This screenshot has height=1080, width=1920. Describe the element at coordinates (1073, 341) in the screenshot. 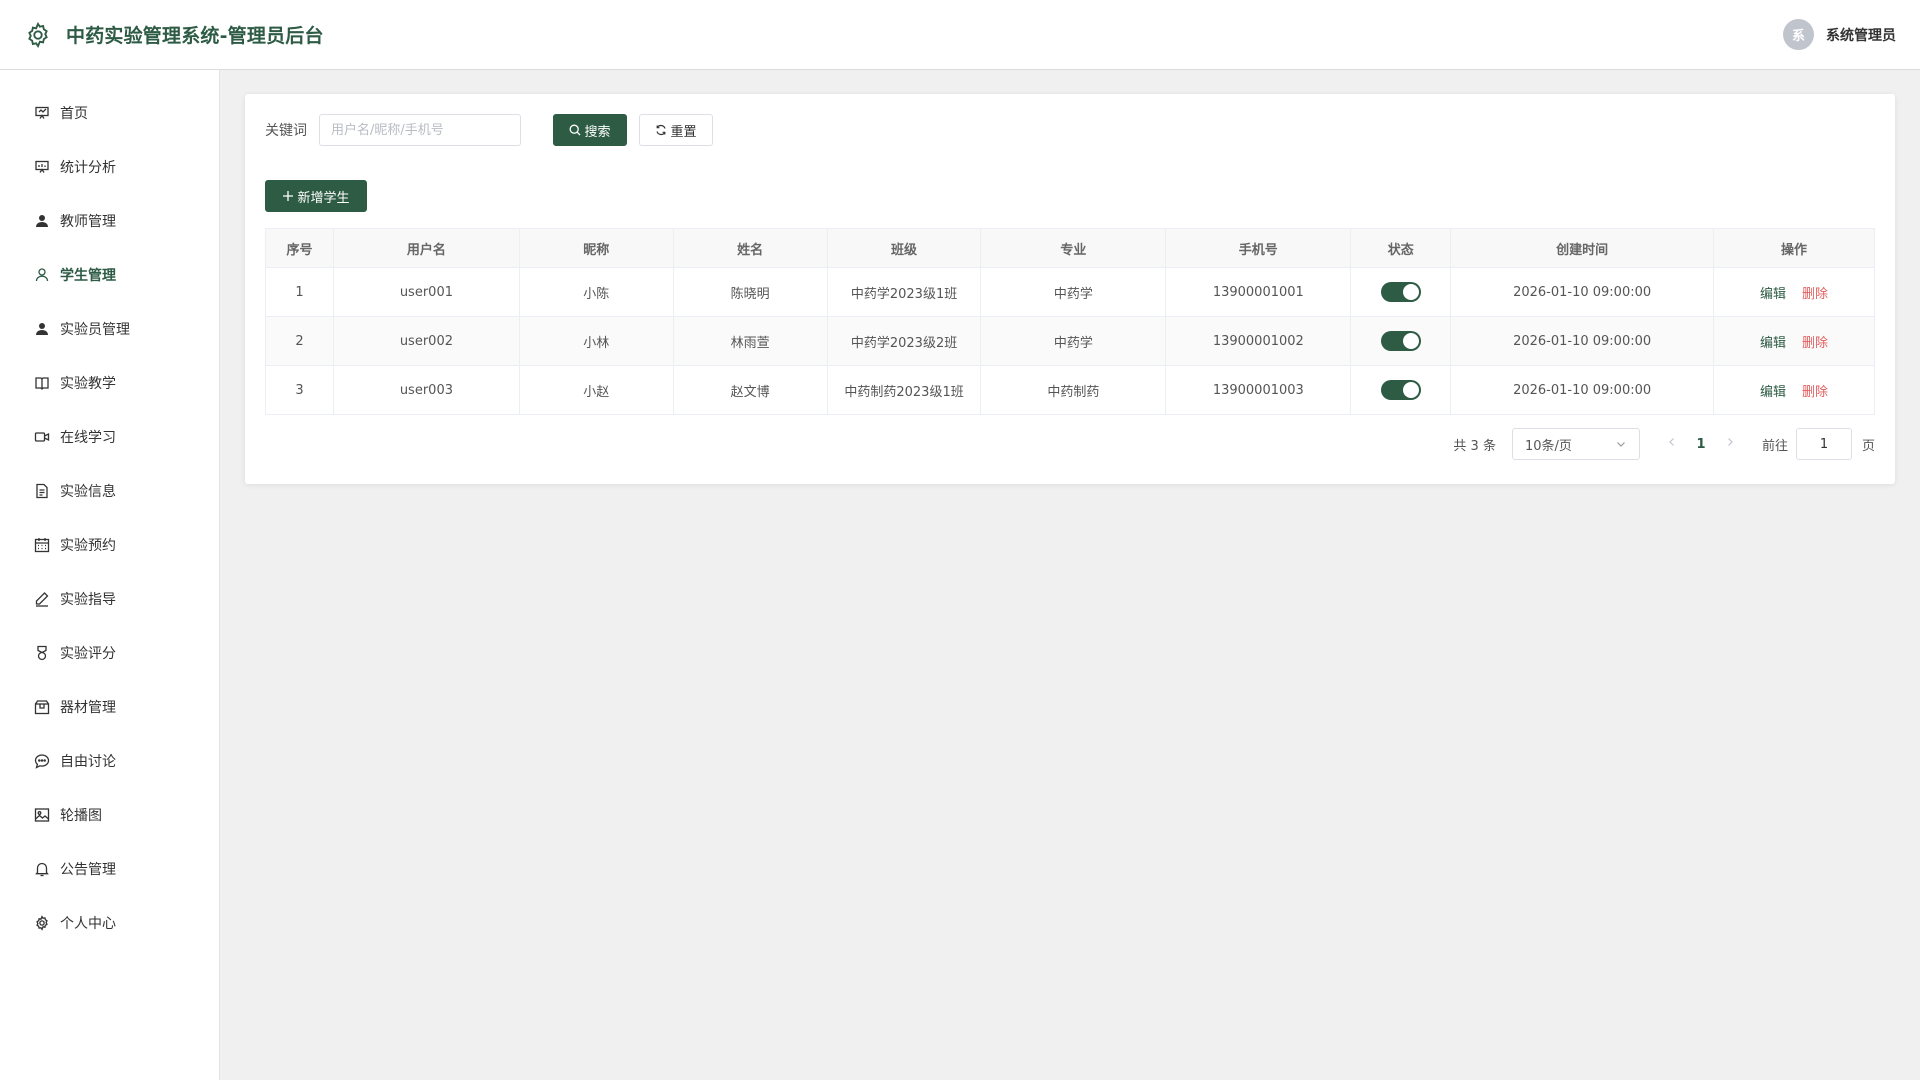

I see `cell-major: 中药学` at that location.